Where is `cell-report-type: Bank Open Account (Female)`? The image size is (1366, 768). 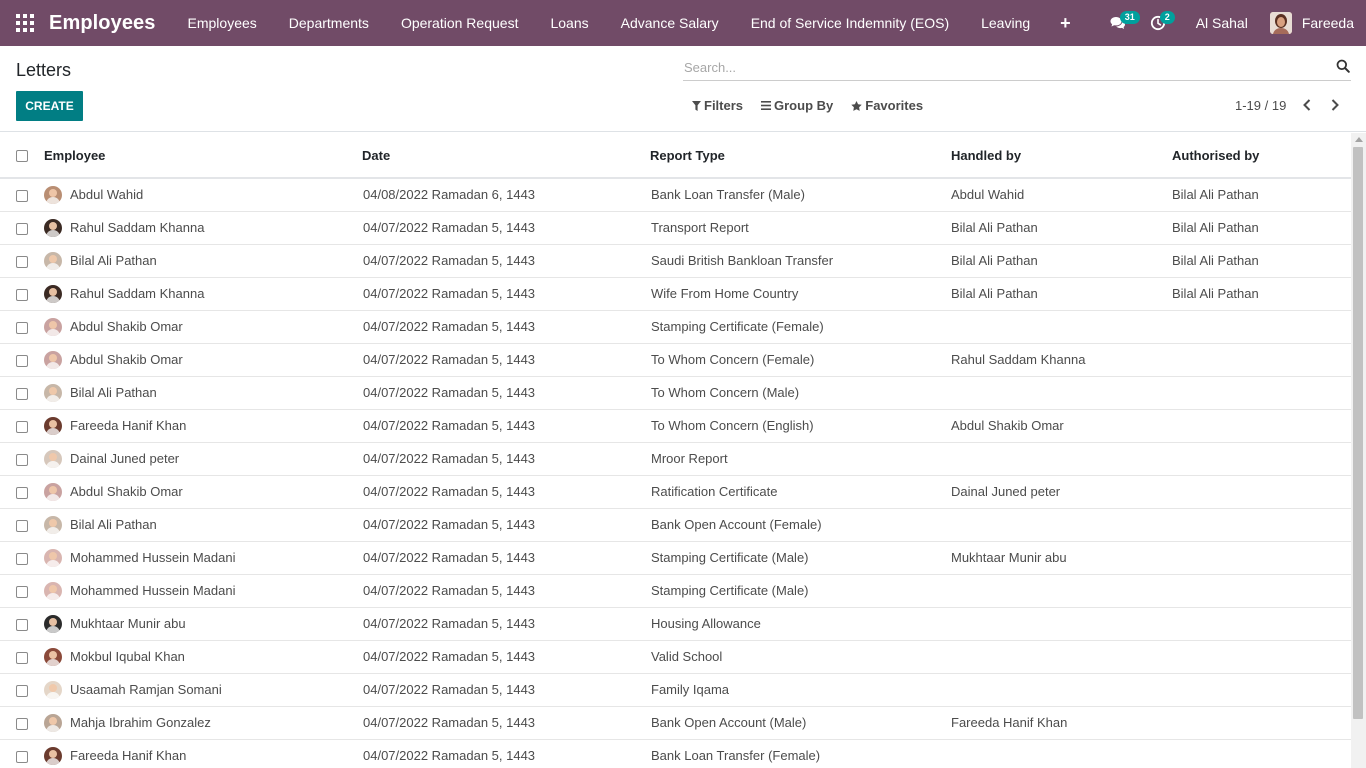 cell-report-type: Bank Open Account (Female) is located at coordinates (800, 524).